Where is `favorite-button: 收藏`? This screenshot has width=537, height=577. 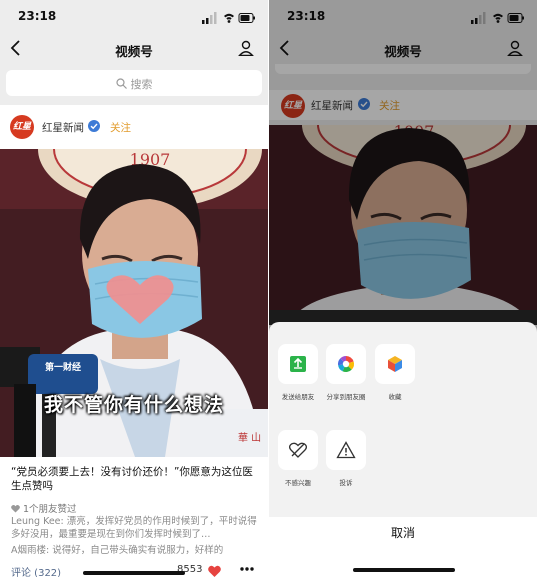
favorite-button: 收藏 is located at coordinates (395, 372).